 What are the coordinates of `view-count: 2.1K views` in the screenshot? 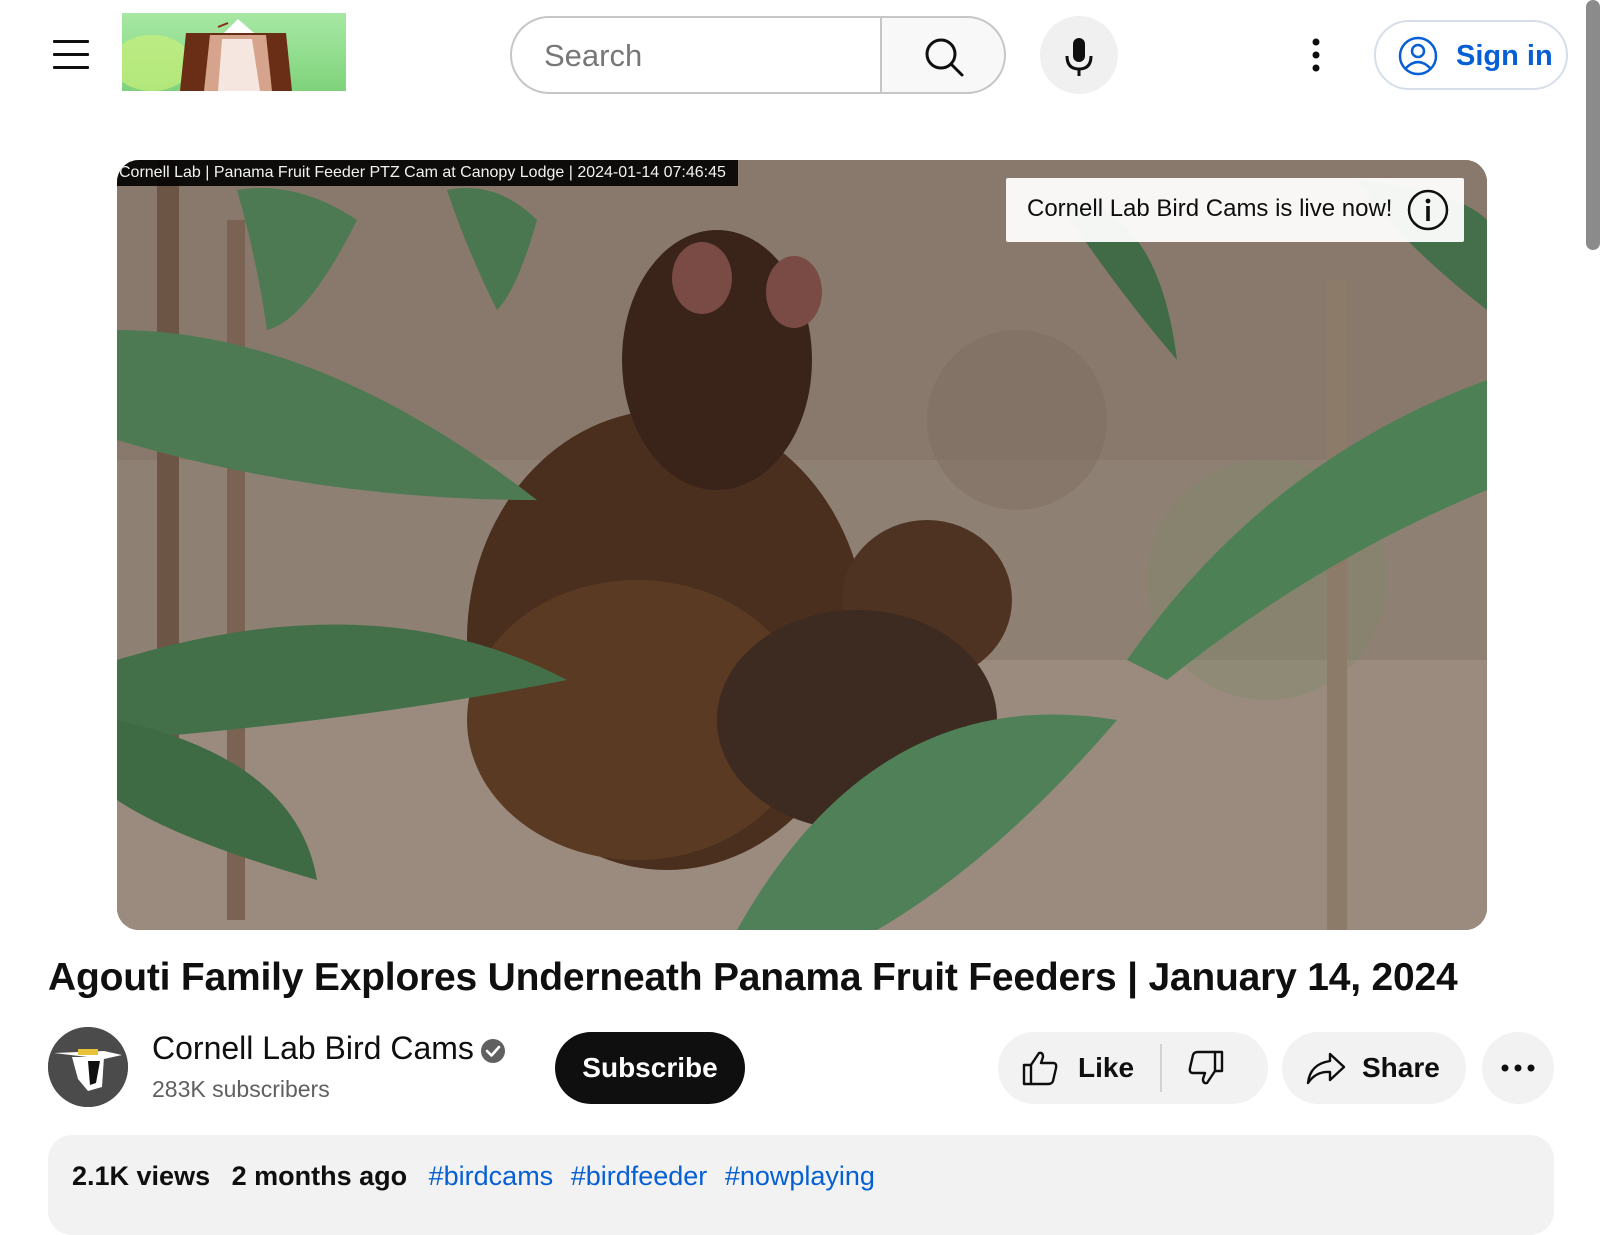 It's located at (141, 1176).